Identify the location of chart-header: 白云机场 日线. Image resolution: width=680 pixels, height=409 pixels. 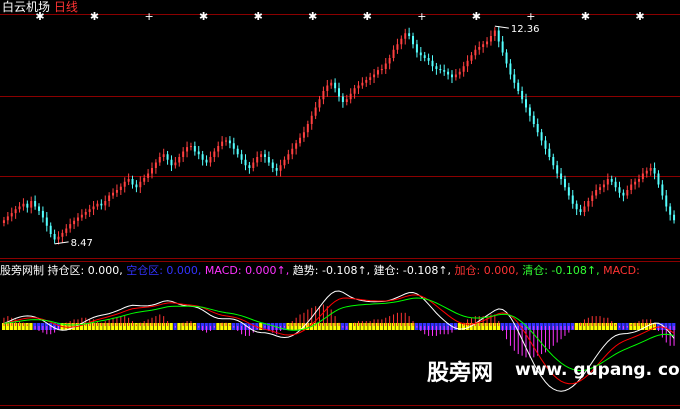
(40, 7).